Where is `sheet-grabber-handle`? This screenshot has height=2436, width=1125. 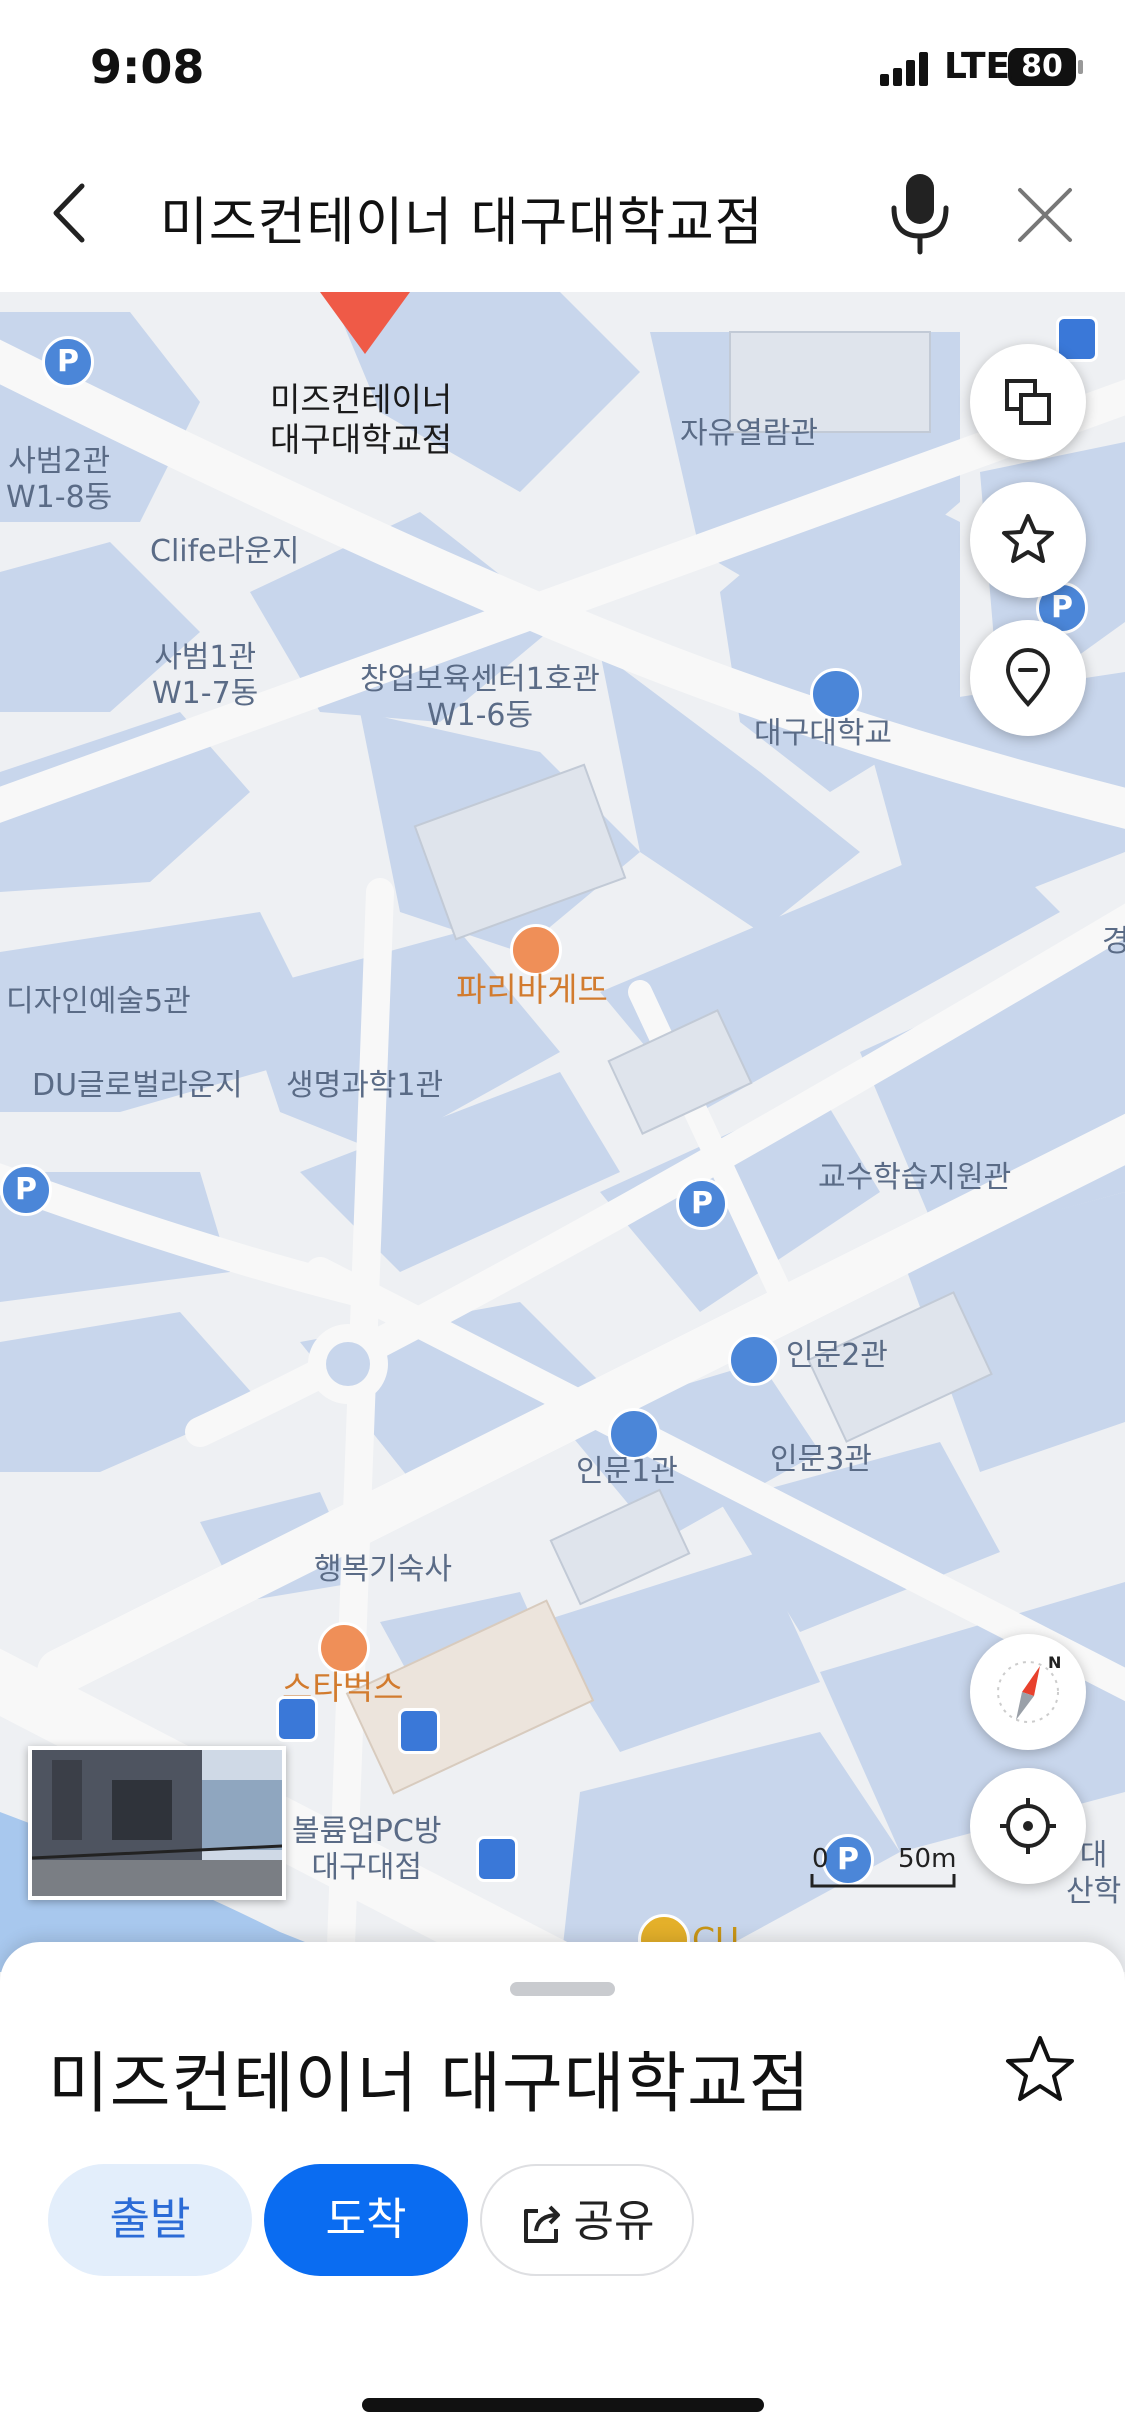
sheet-grabber-handle is located at coordinates (562, 1989).